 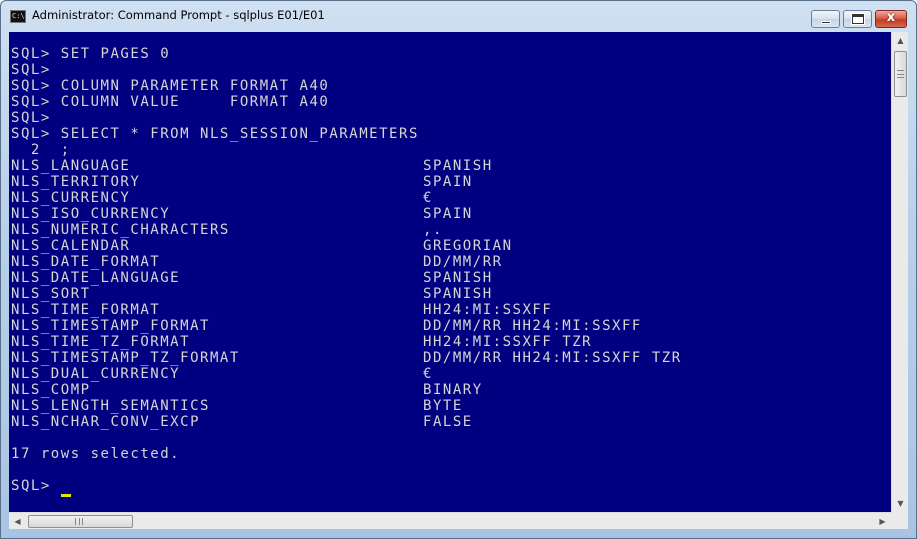 I want to click on value-cell: DD/MM/RR, so click(x=463, y=262).